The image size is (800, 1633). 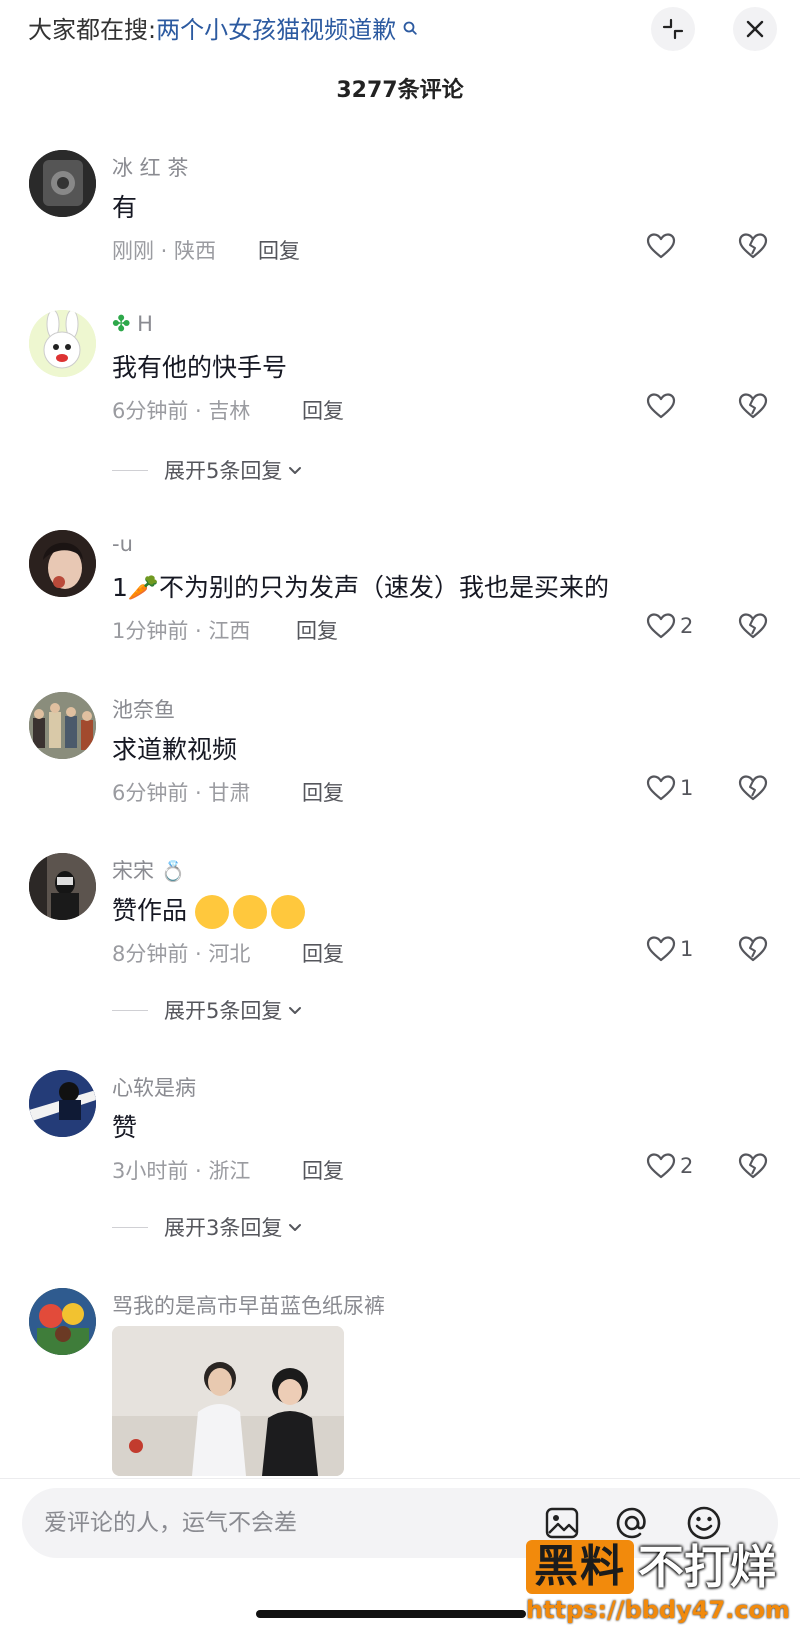 What do you see at coordinates (132, 324) in the screenshot?
I see `comment-username: ✤ H` at bounding box center [132, 324].